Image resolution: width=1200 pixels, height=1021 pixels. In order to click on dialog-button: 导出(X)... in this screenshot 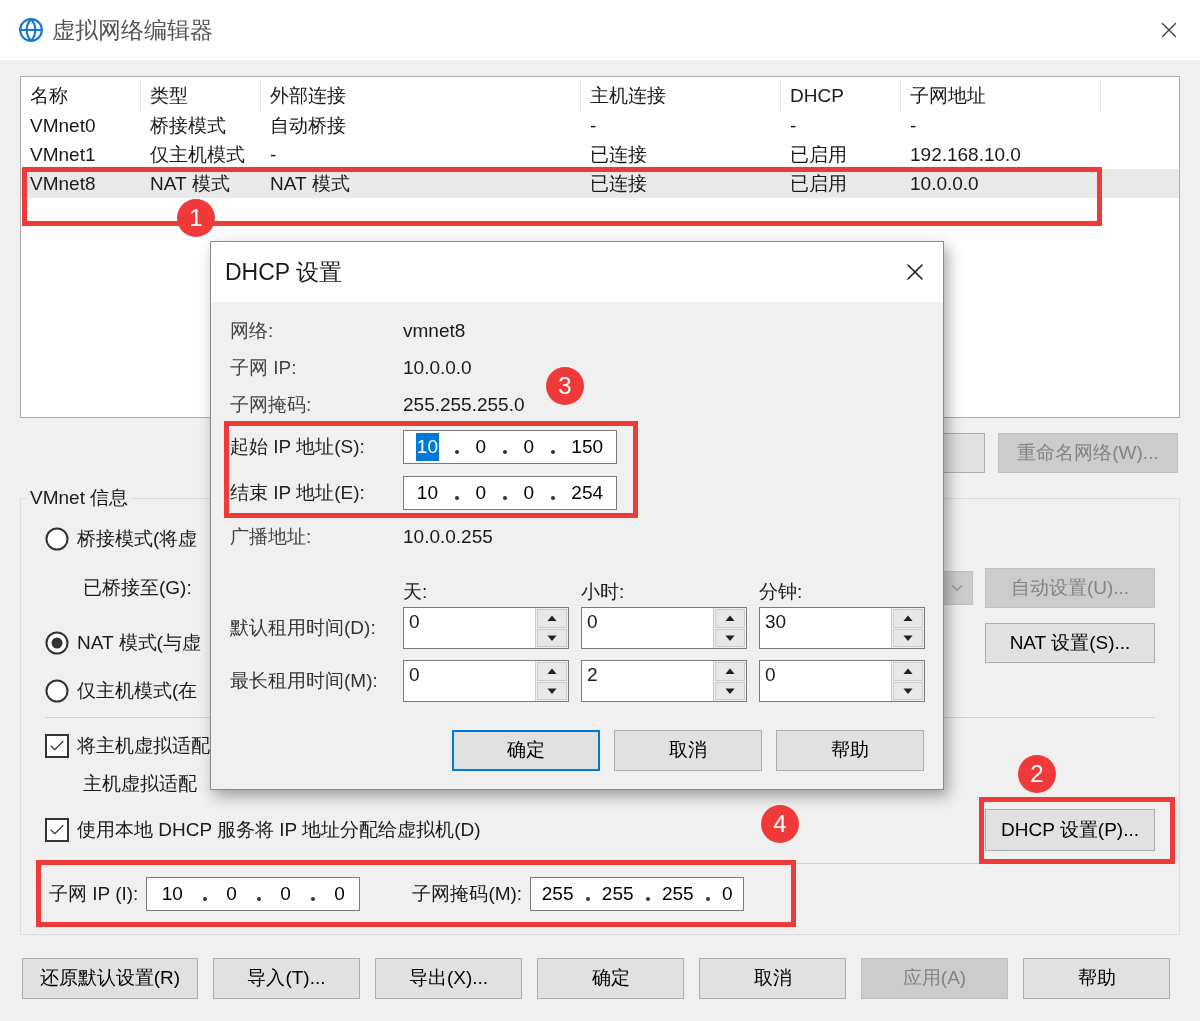, I will do `click(448, 978)`.